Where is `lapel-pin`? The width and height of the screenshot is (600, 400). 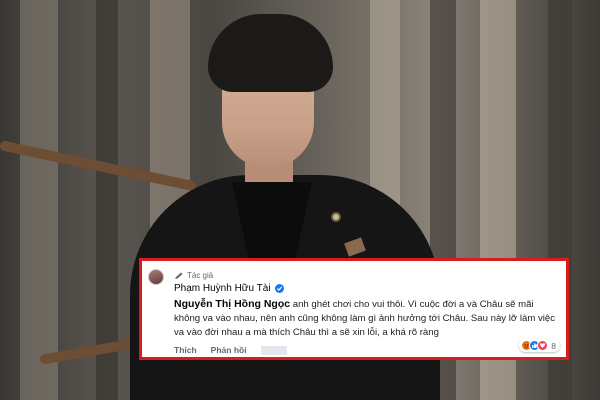 lapel-pin is located at coordinates (336, 217).